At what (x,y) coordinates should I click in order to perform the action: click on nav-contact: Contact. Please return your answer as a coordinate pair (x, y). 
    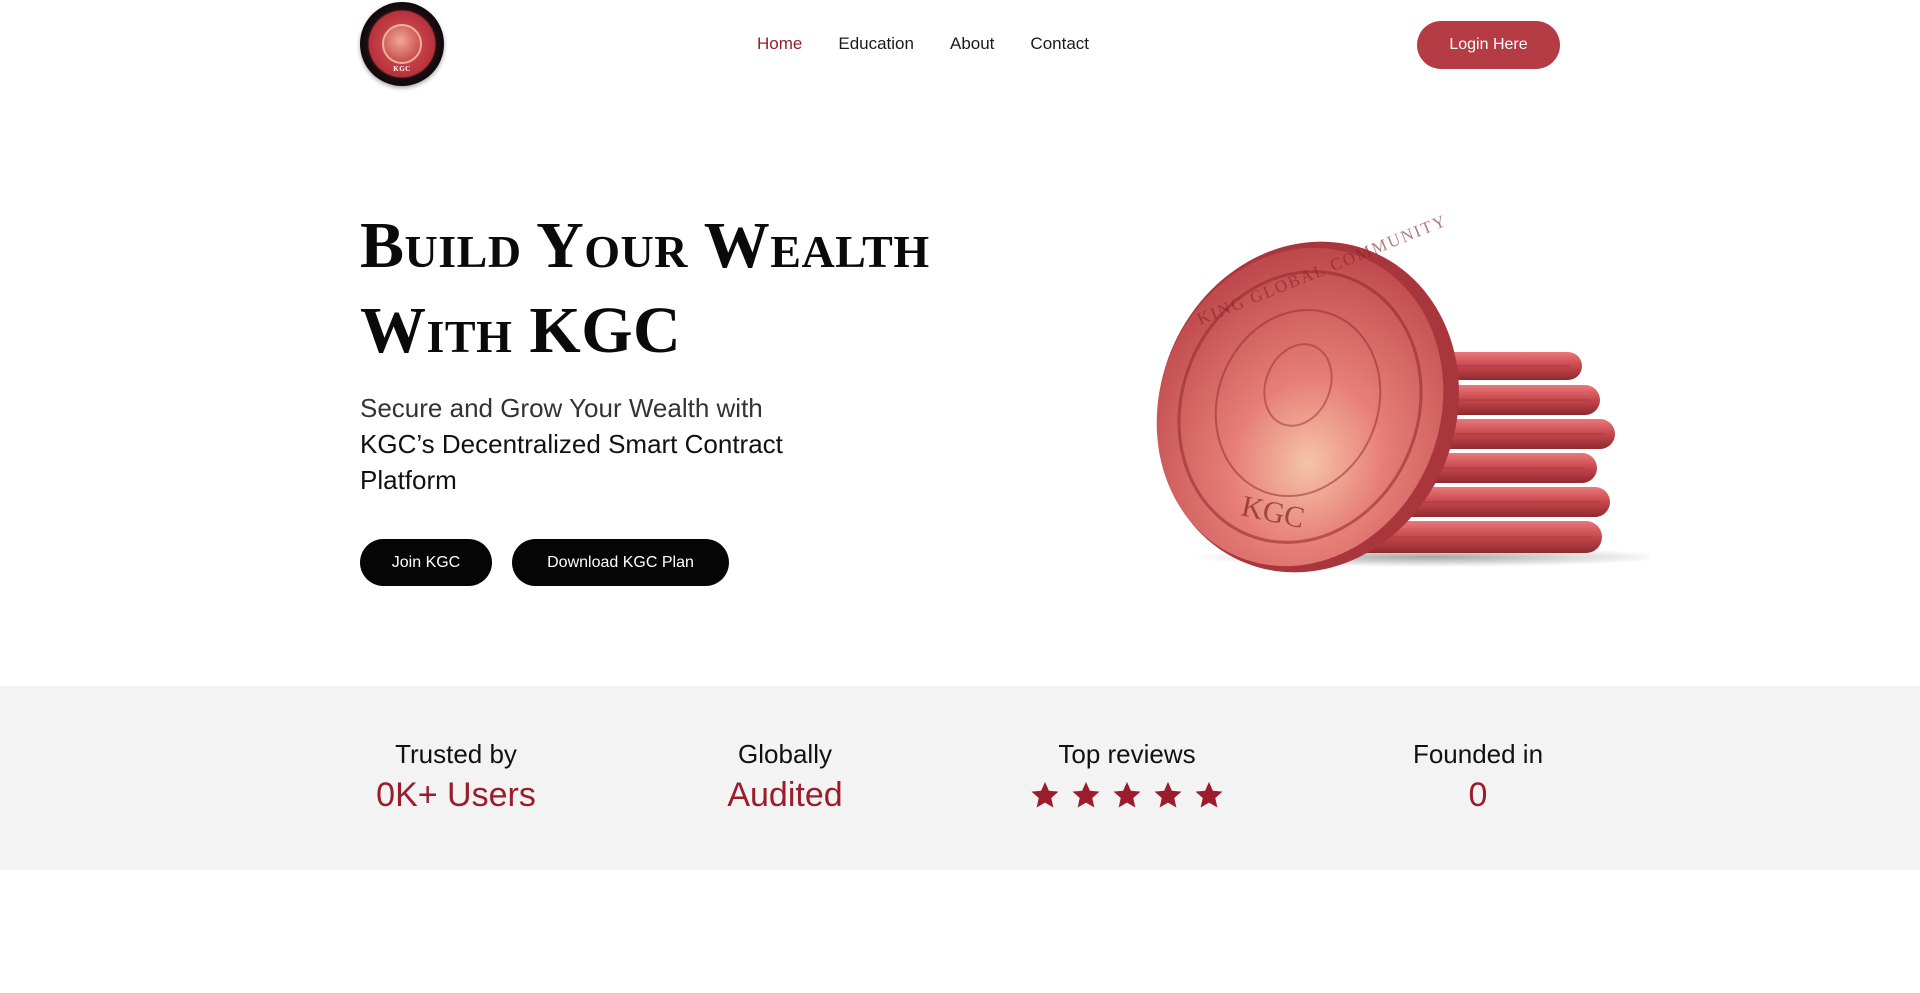
    Looking at the image, I should click on (1059, 44).